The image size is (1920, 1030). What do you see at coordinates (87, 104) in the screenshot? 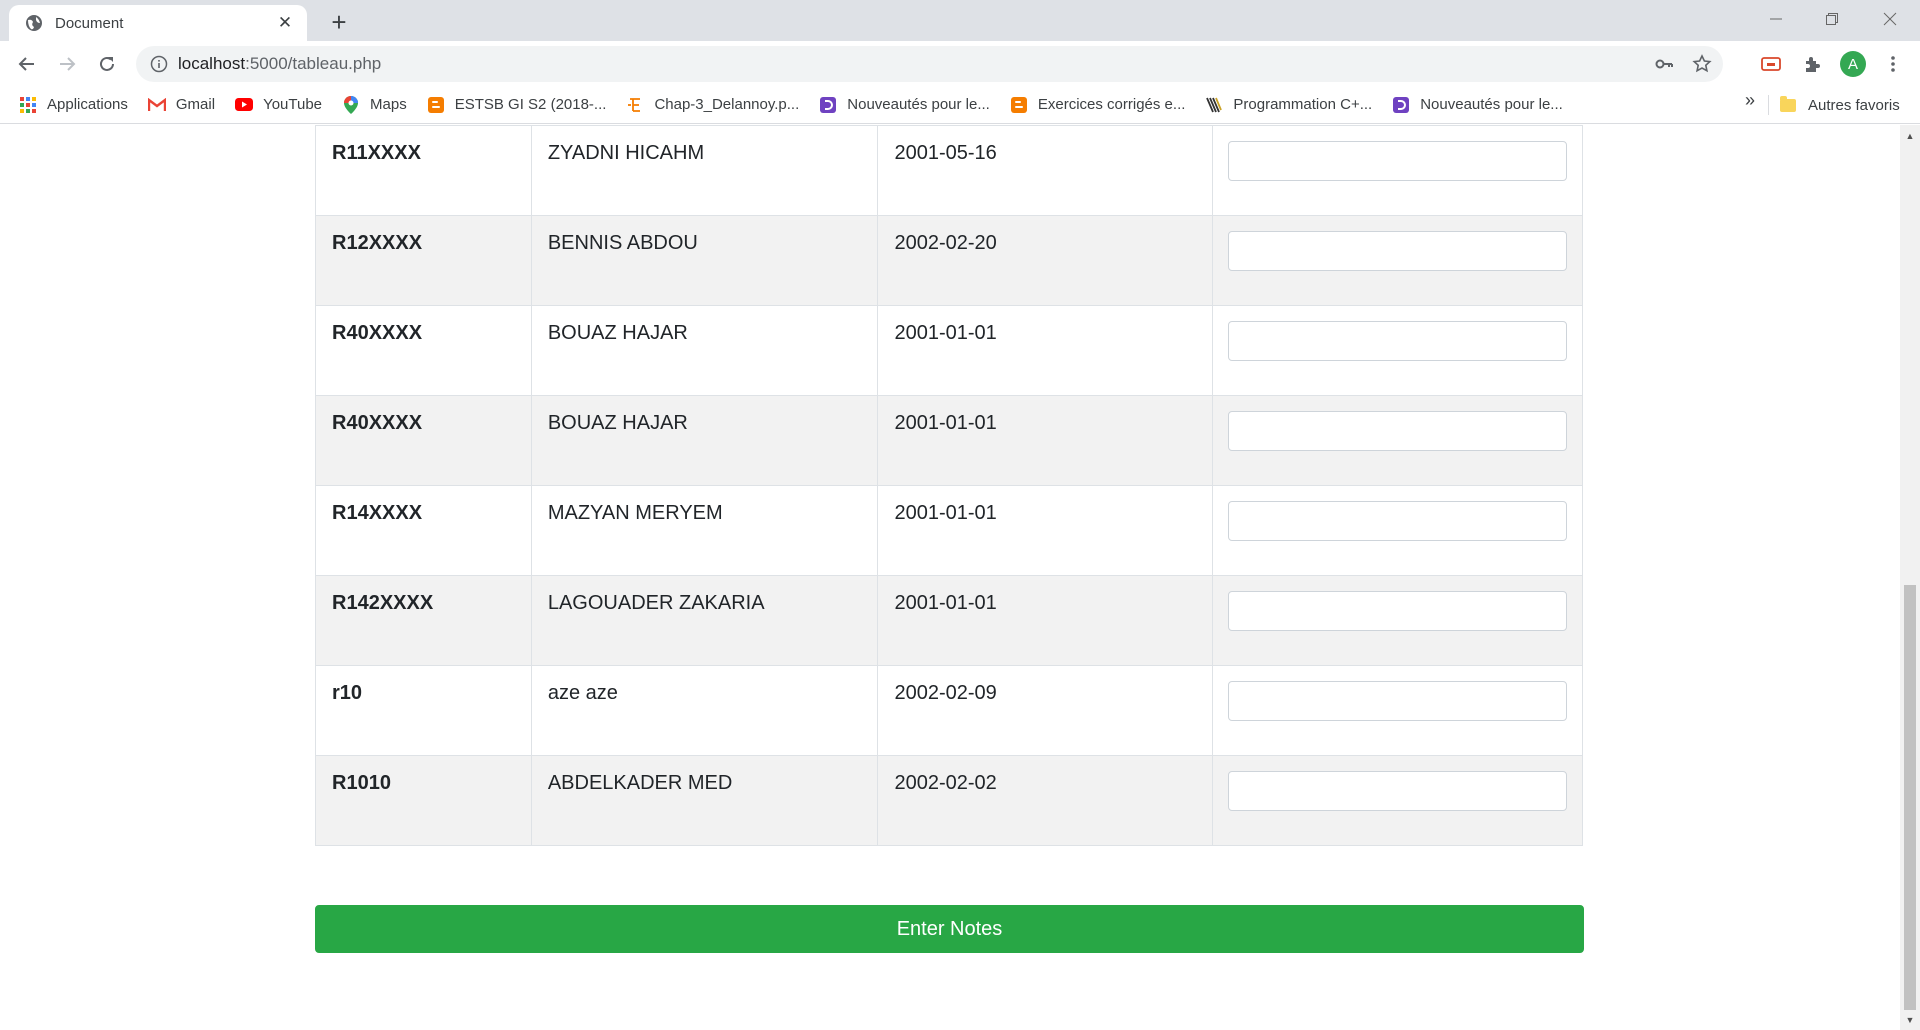
I see `bookmark-label: Applications` at bounding box center [87, 104].